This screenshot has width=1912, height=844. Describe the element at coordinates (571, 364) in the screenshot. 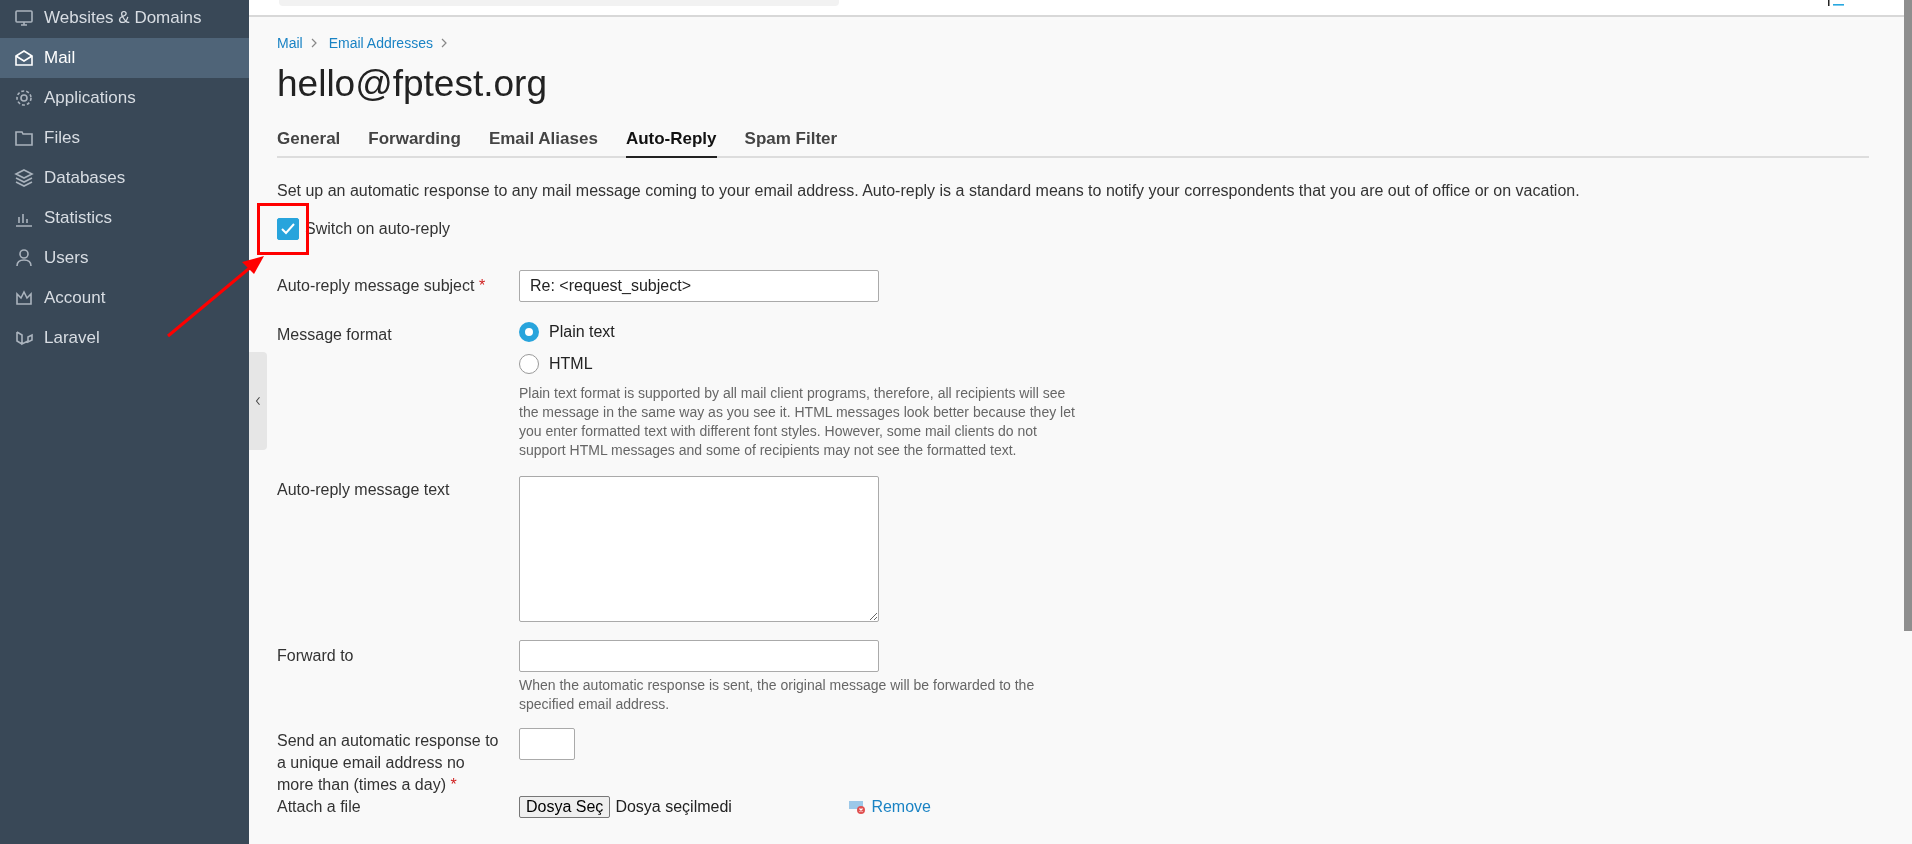

I see `radio-label: HTML` at that location.